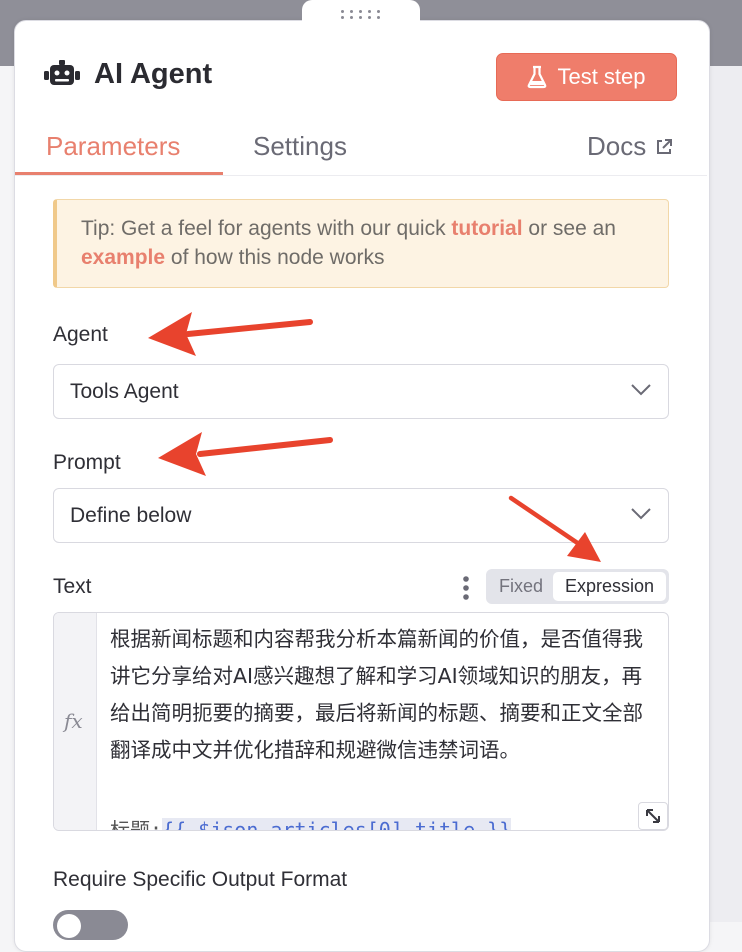 The image size is (742, 952). I want to click on fx-icon: fx, so click(73, 721).